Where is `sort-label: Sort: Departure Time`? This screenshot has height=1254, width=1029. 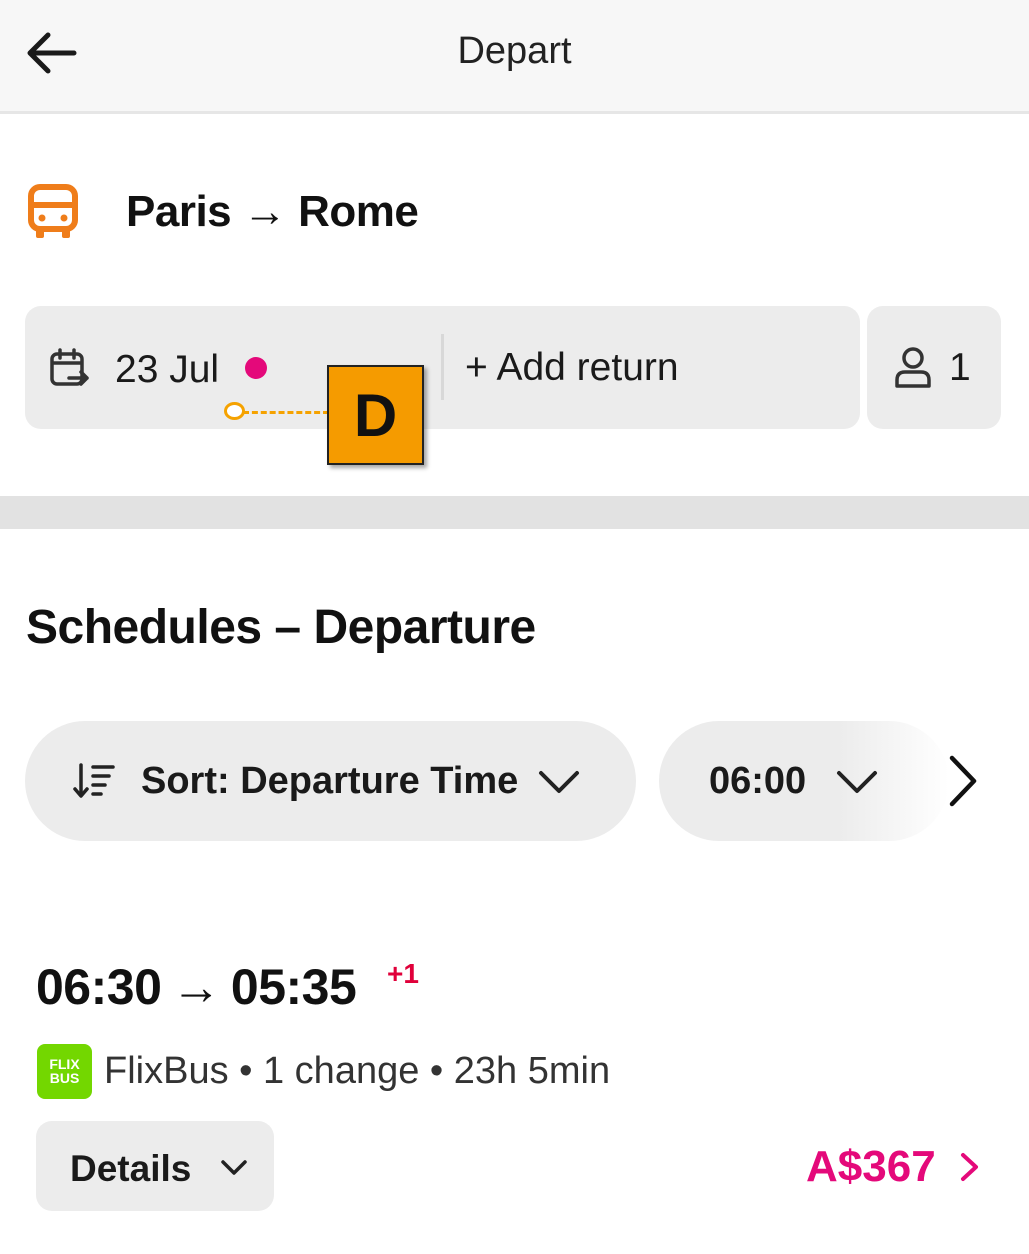 sort-label: Sort: Departure Time is located at coordinates (330, 781).